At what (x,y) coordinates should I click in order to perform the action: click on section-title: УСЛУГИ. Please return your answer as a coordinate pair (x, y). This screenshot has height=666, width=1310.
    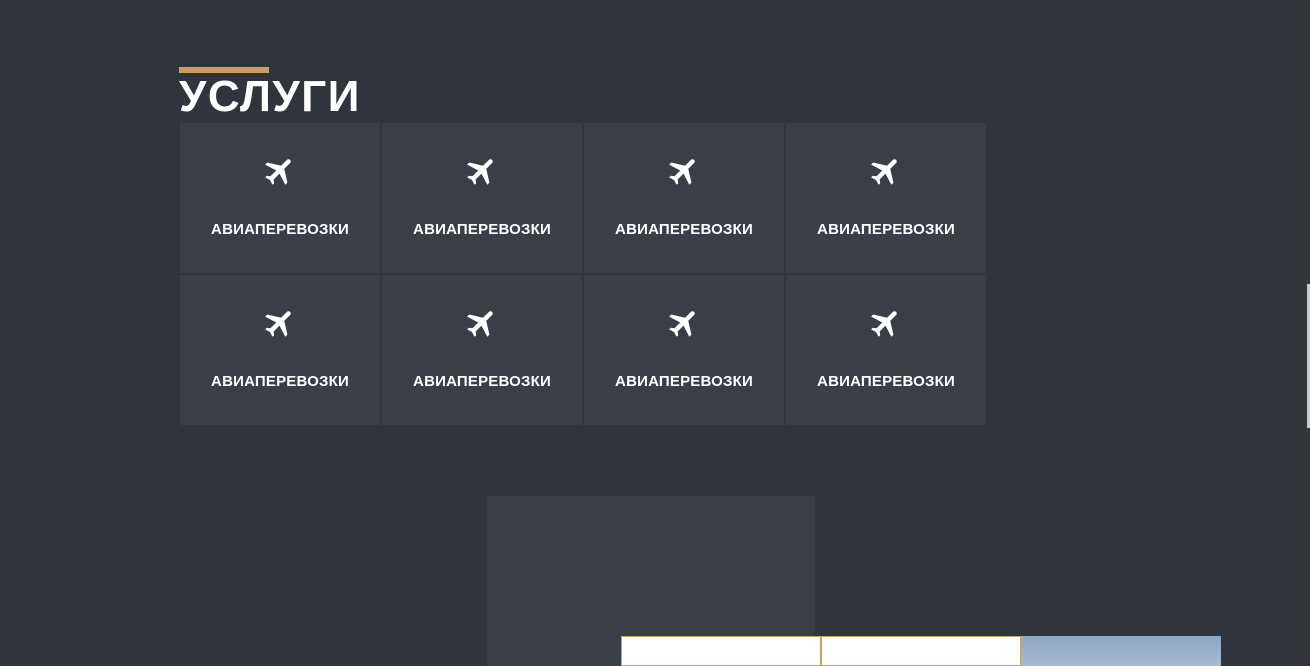
    Looking at the image, I should click on (270, 96).